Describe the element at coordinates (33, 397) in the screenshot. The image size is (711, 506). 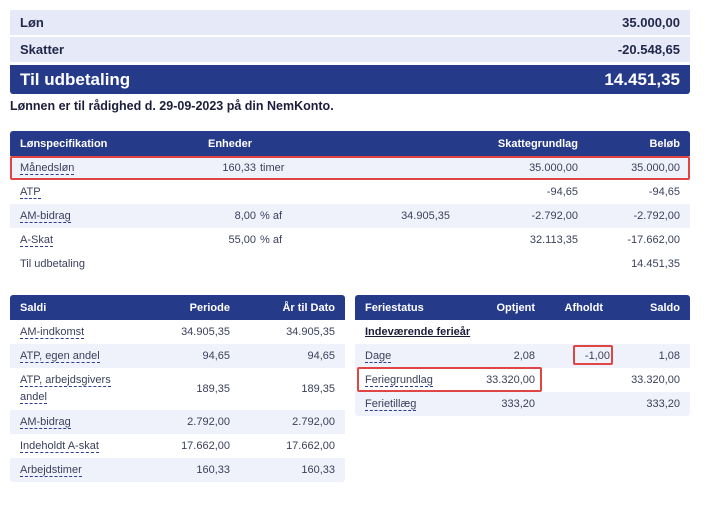
I see `saldi-row-name-link-cont: andel` at that location.